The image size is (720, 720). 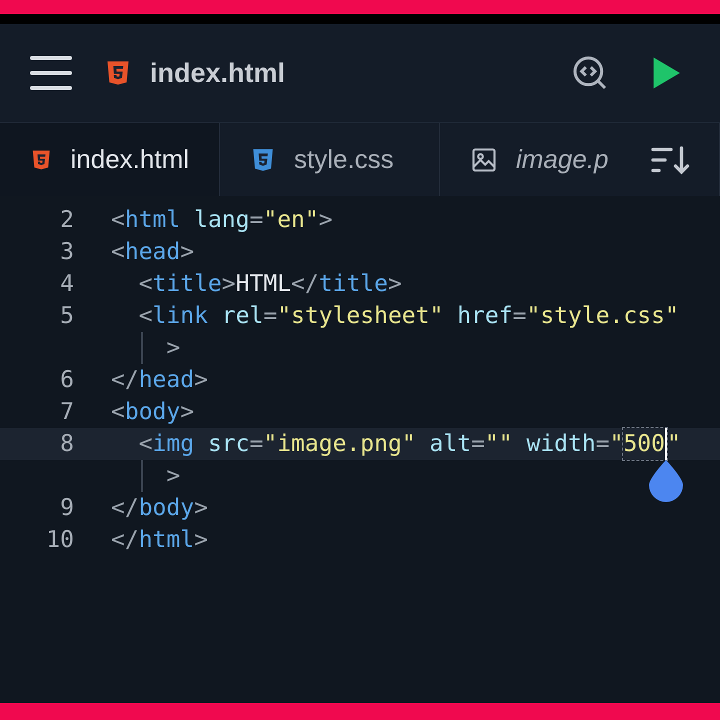 I want to click on menu-button, so click(x=51, y=73).